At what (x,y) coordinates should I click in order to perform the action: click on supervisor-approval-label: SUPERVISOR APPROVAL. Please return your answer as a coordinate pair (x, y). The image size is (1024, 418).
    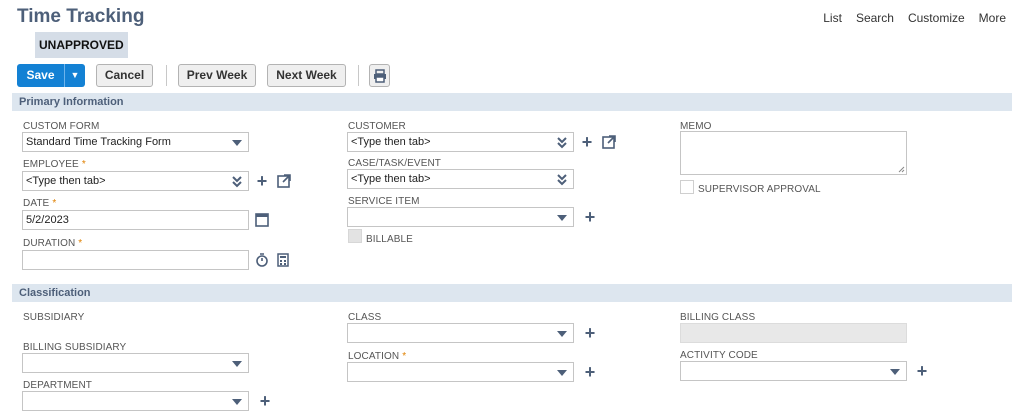
    Looking at the image, I should click on (759, 189).